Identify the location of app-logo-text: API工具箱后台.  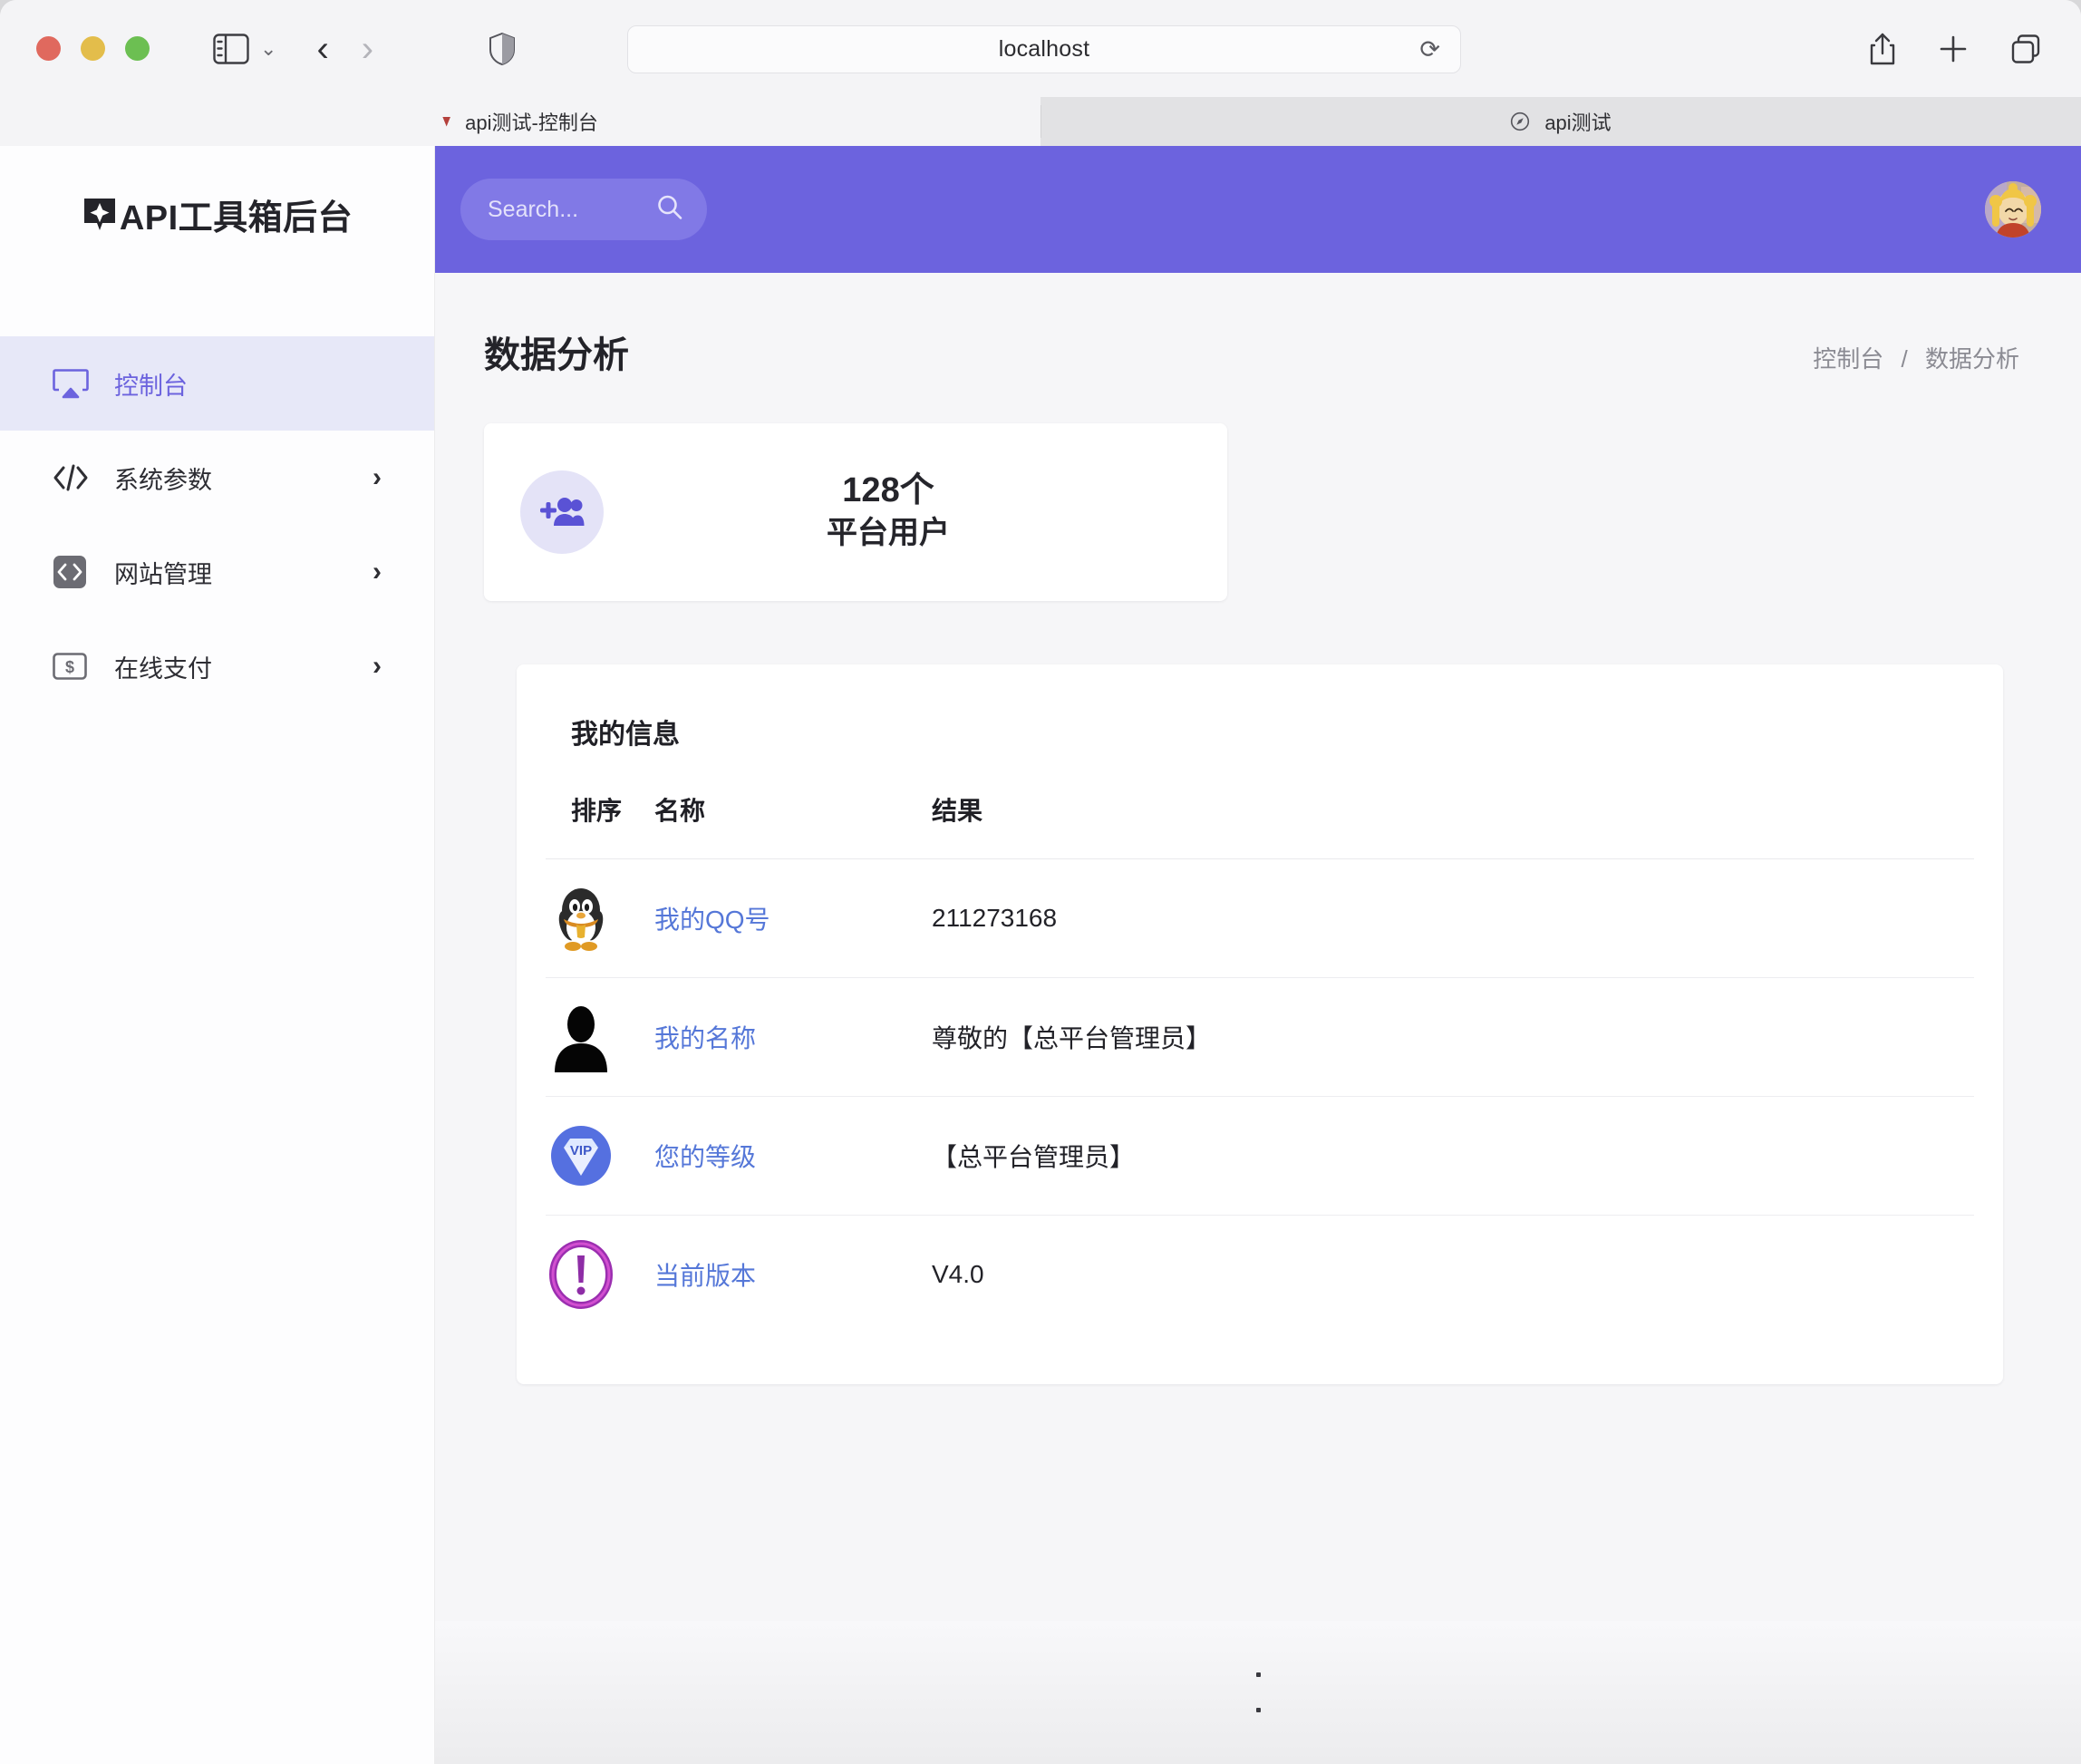
(236, 218).